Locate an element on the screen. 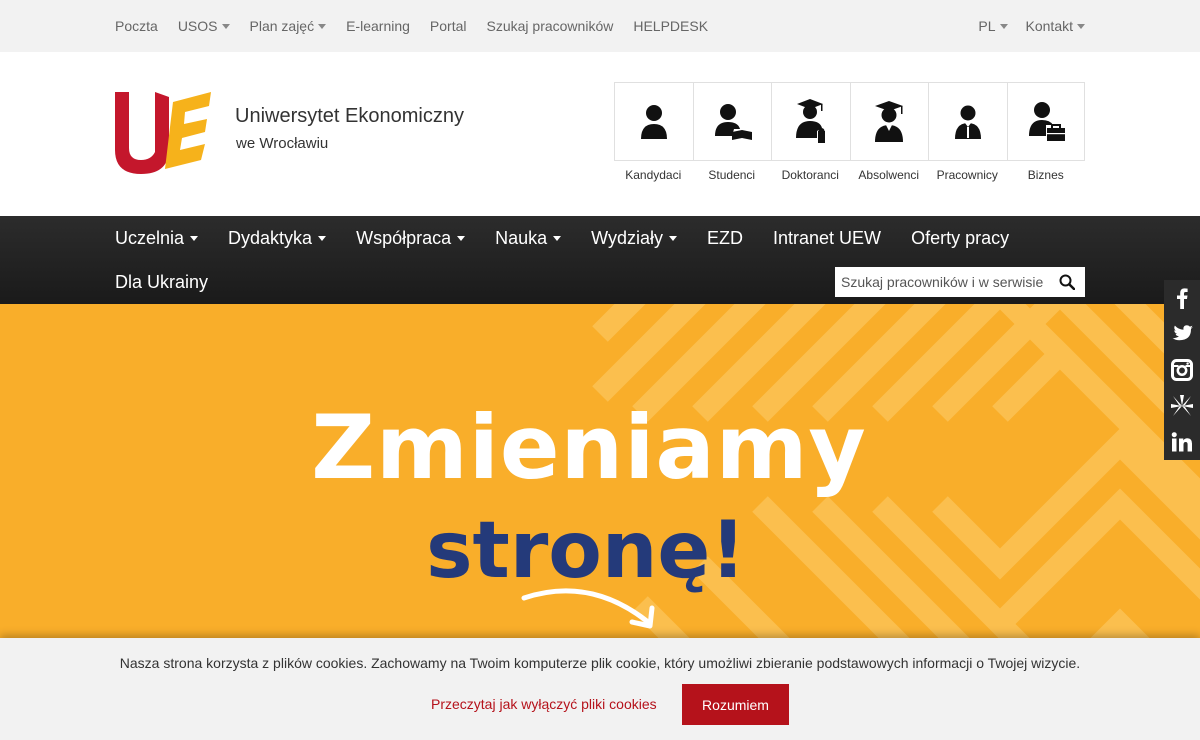 The height and width of the screenshot is (740, 1200). cookie-info-link: Przeczytaj jak wyłączyć pliki cookies is located at coordinates (544, 704).